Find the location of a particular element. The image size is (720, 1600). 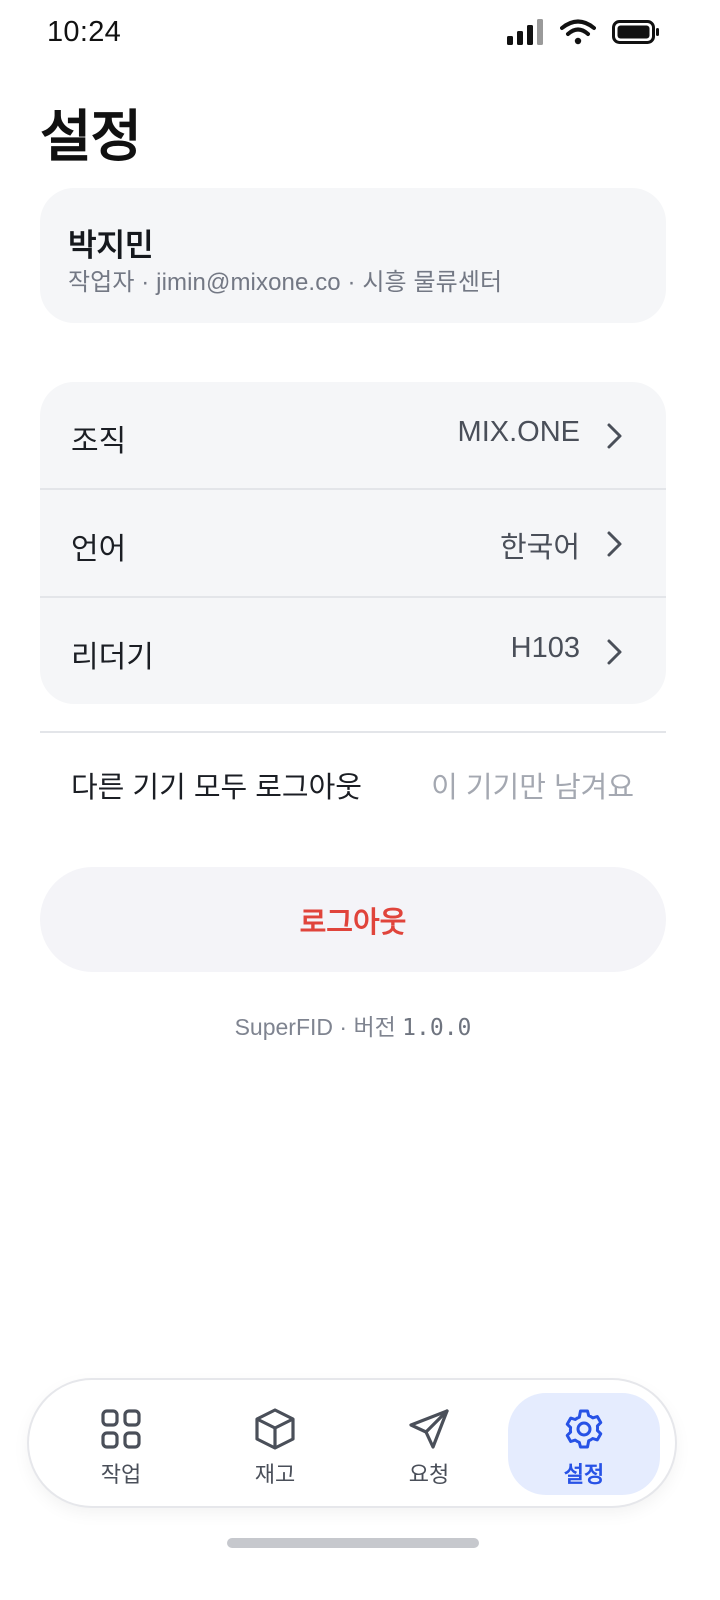

row-value: H103 is located at coordinates (545, 648).